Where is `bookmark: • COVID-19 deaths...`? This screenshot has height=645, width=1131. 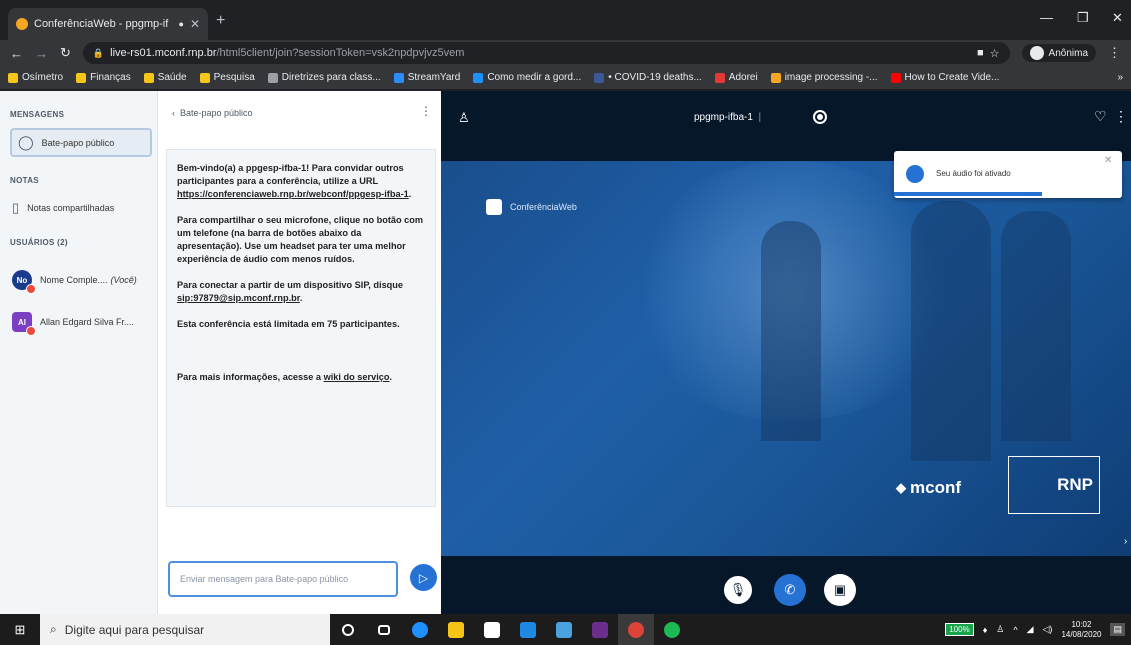
bookmark: • COVID-19 deaths... is located at coordinates (648, 77).